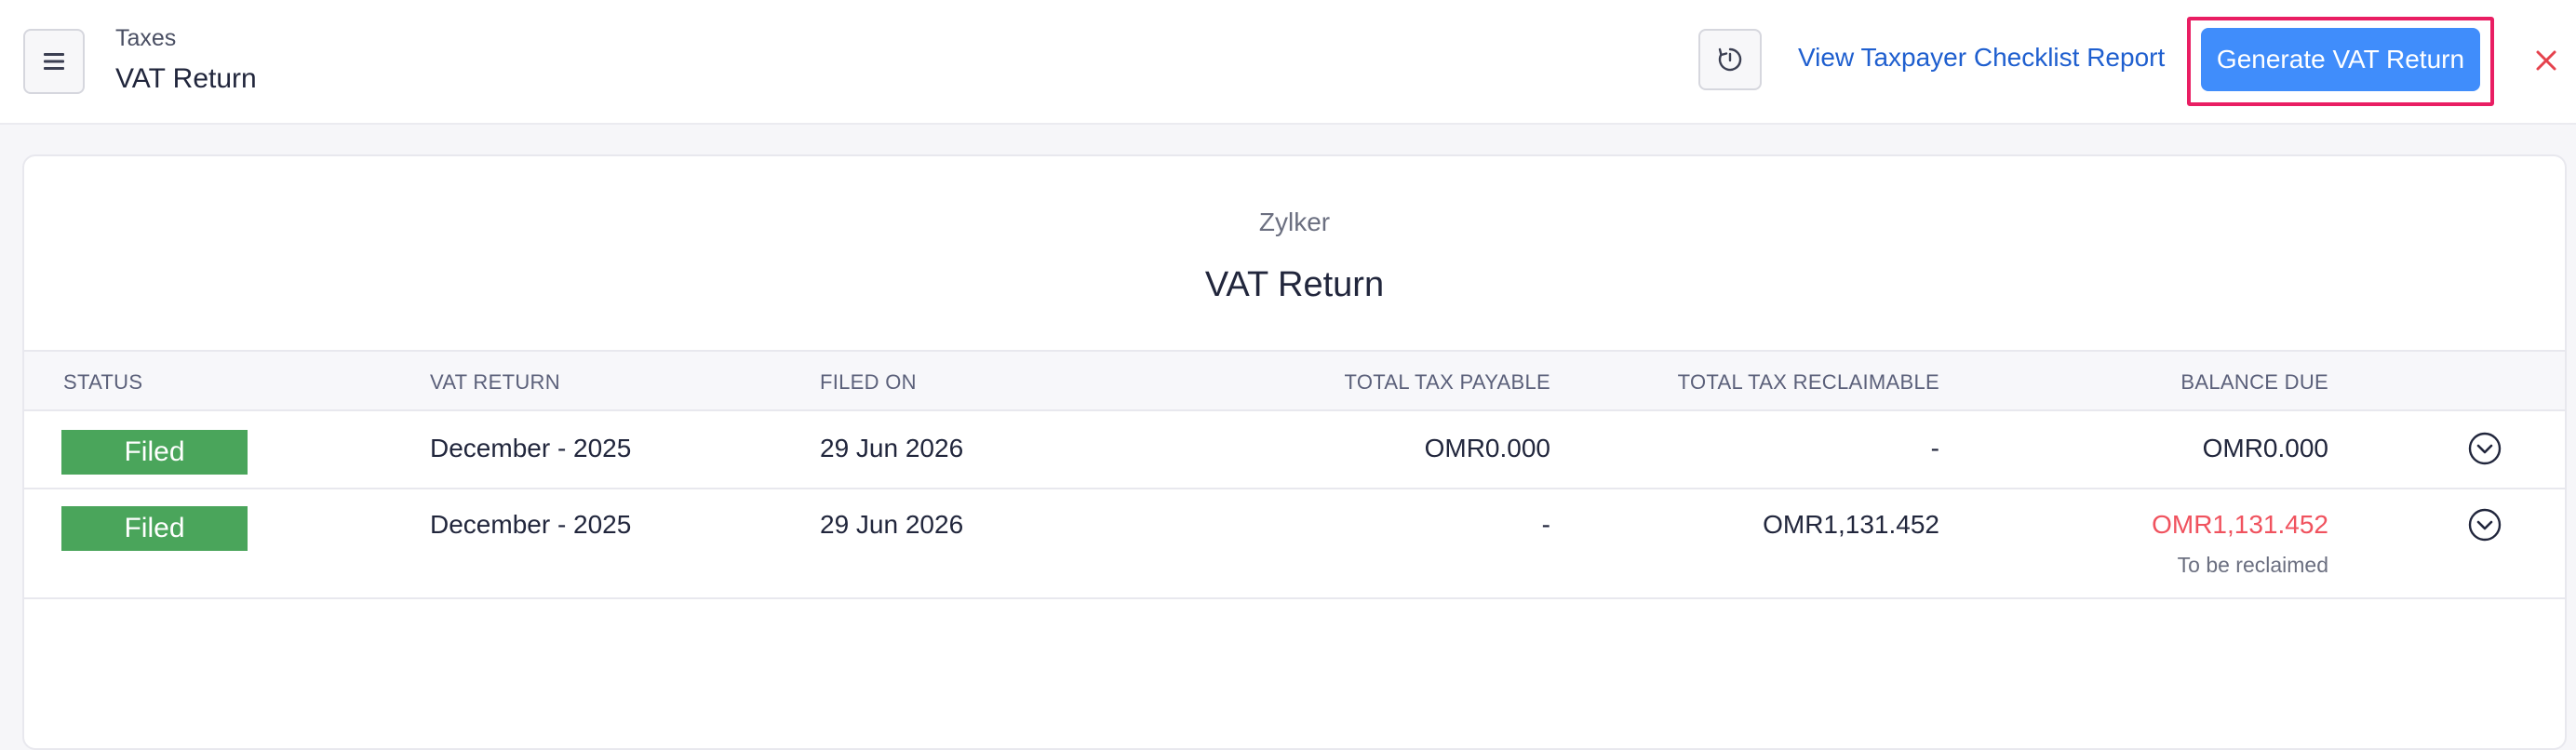  I want to click on close-icon, so click(2546, 60).